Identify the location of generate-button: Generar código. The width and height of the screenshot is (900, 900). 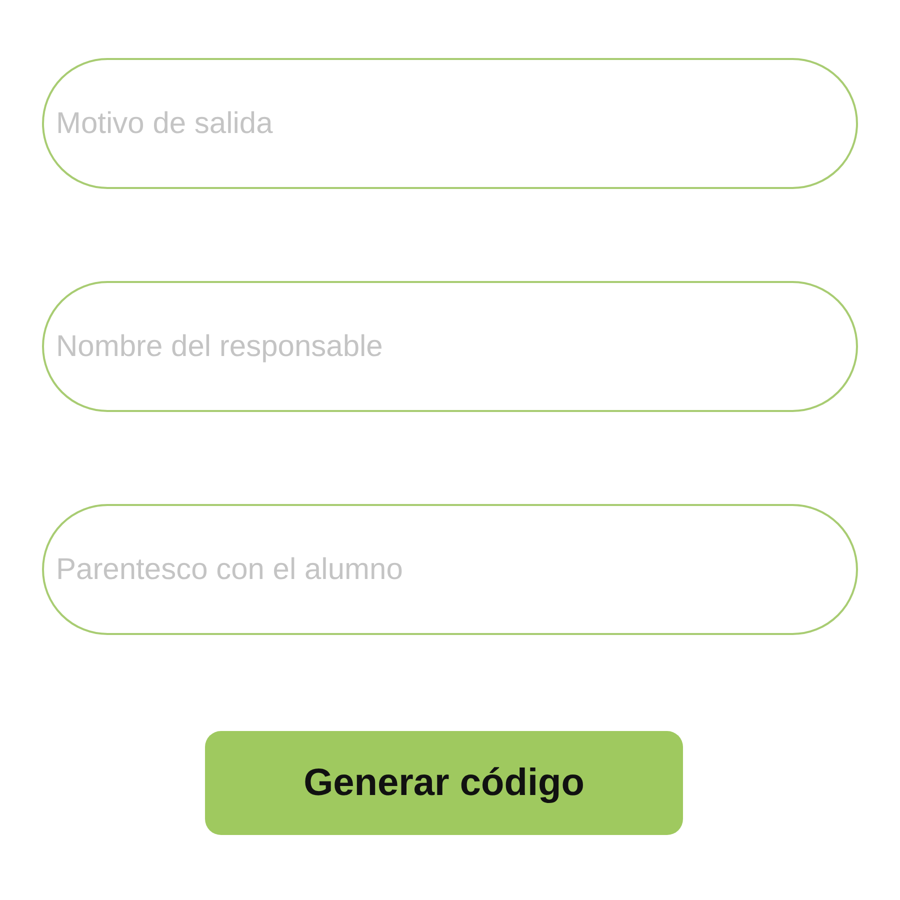
(444, 783).